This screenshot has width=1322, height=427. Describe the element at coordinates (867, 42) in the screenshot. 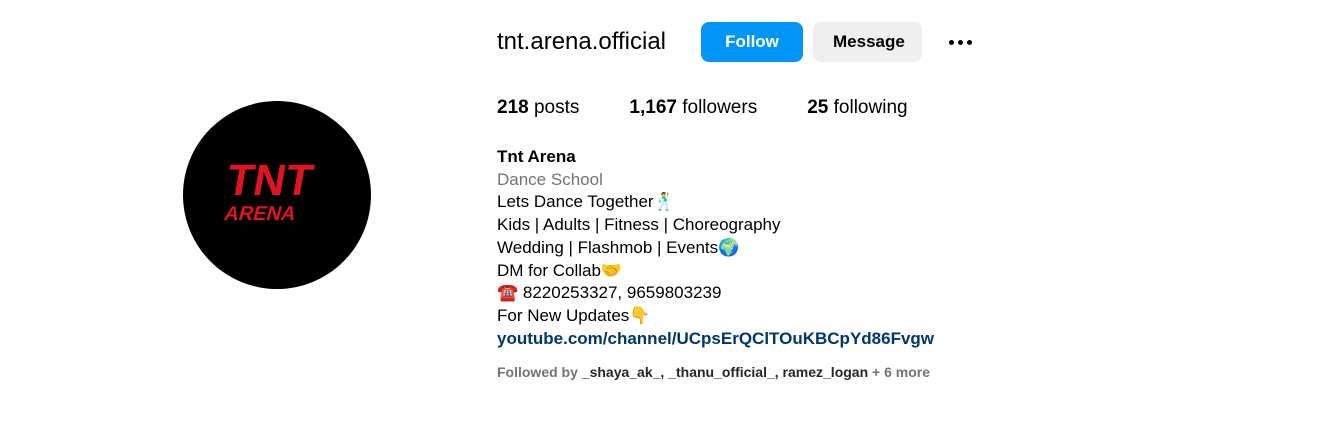

I see `message-button: Message` at that location.